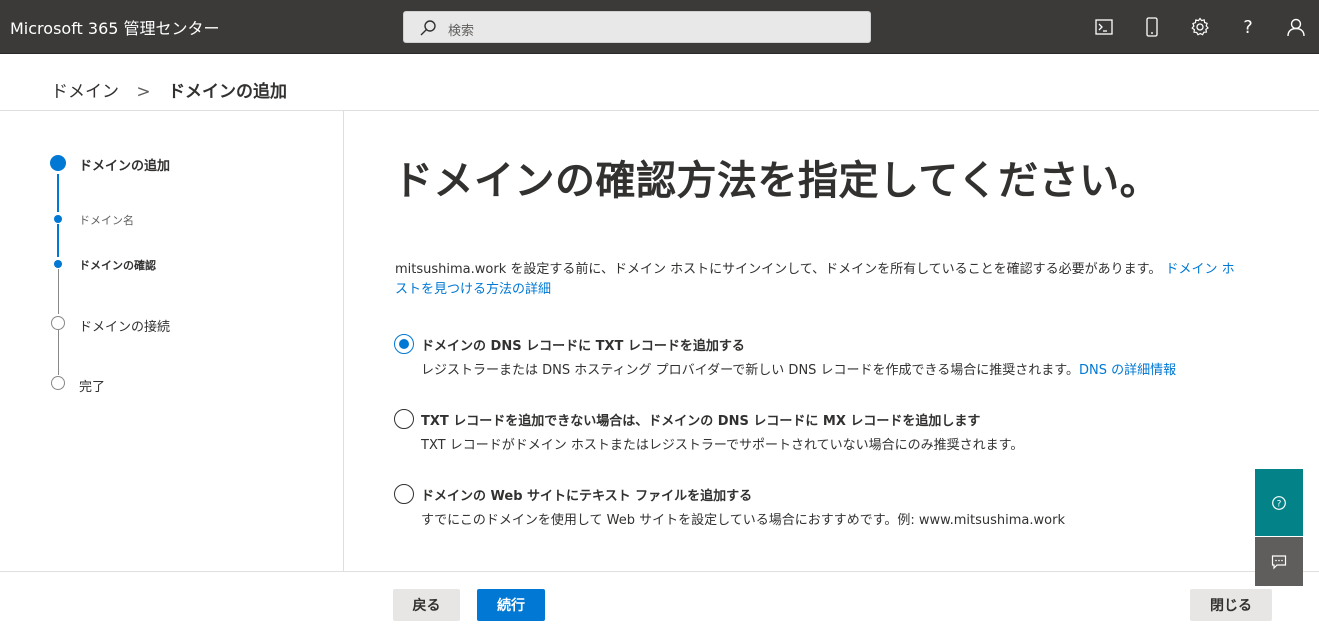 Image resolution: width=1319 pixels, height=637 pixels. I want to click on breadcrumb-current: ドメインの追加, so click(228, 92).